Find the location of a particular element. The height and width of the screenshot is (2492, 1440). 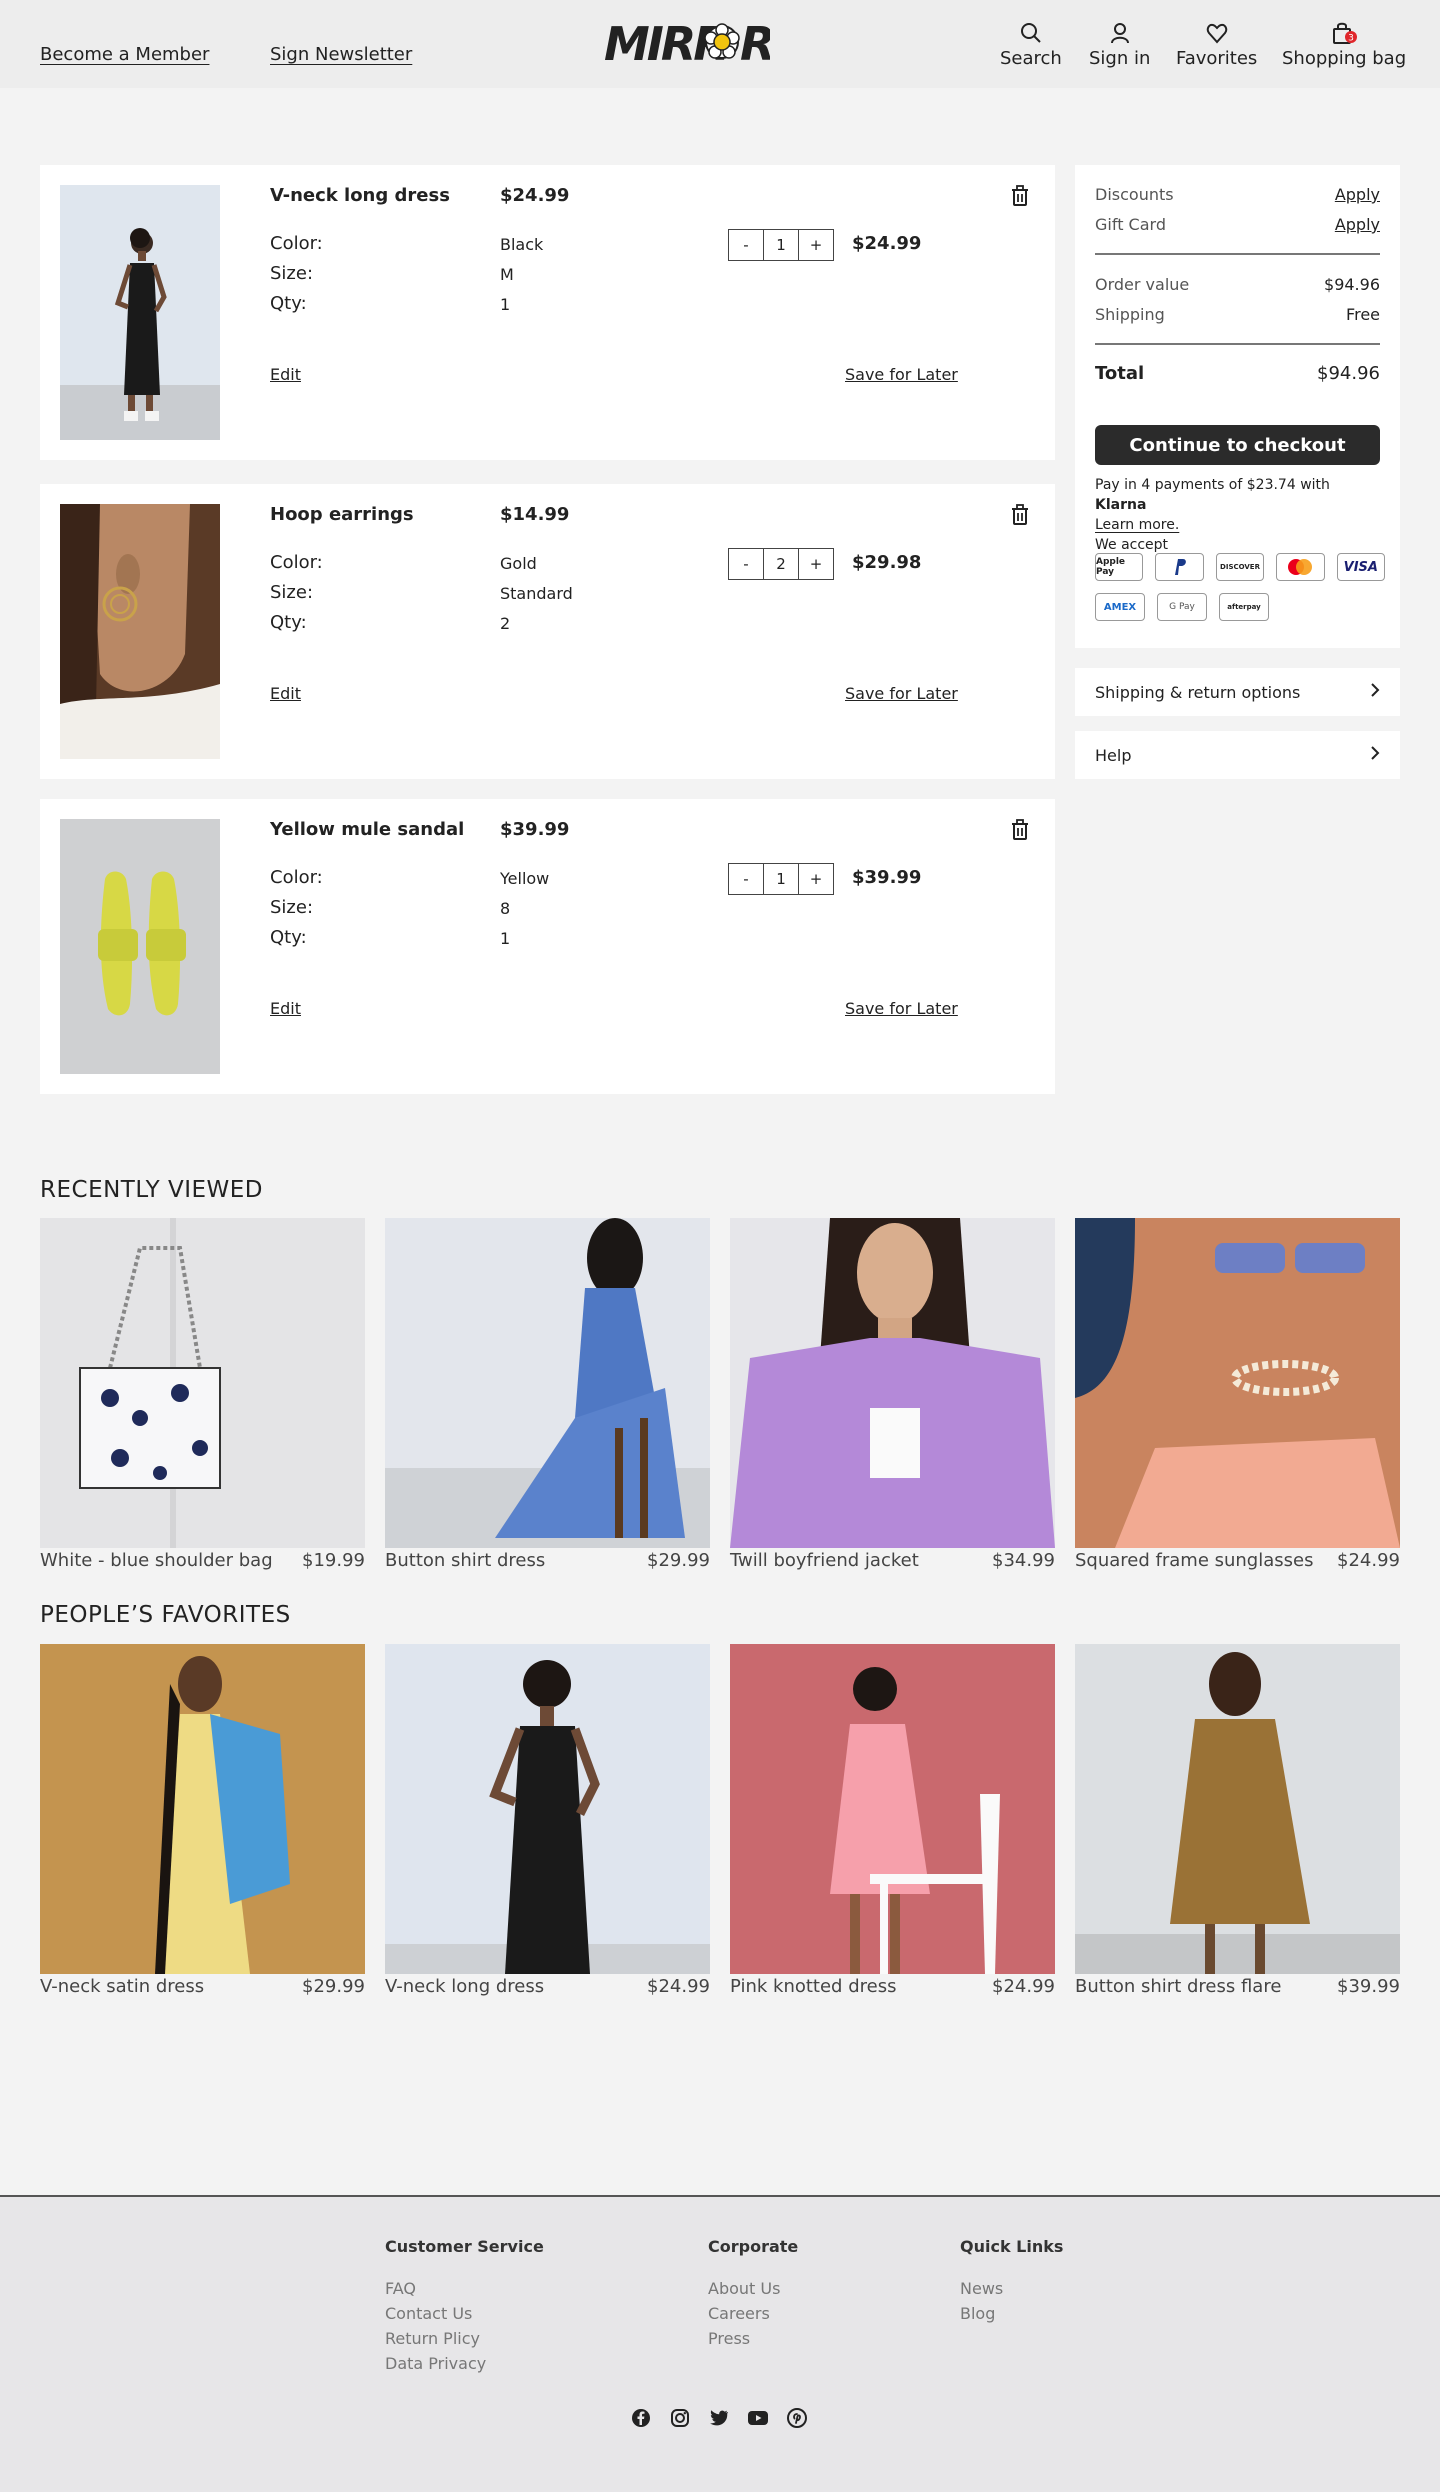

footer-link-contact: Contact Us is located at coordinates (464, 2313).